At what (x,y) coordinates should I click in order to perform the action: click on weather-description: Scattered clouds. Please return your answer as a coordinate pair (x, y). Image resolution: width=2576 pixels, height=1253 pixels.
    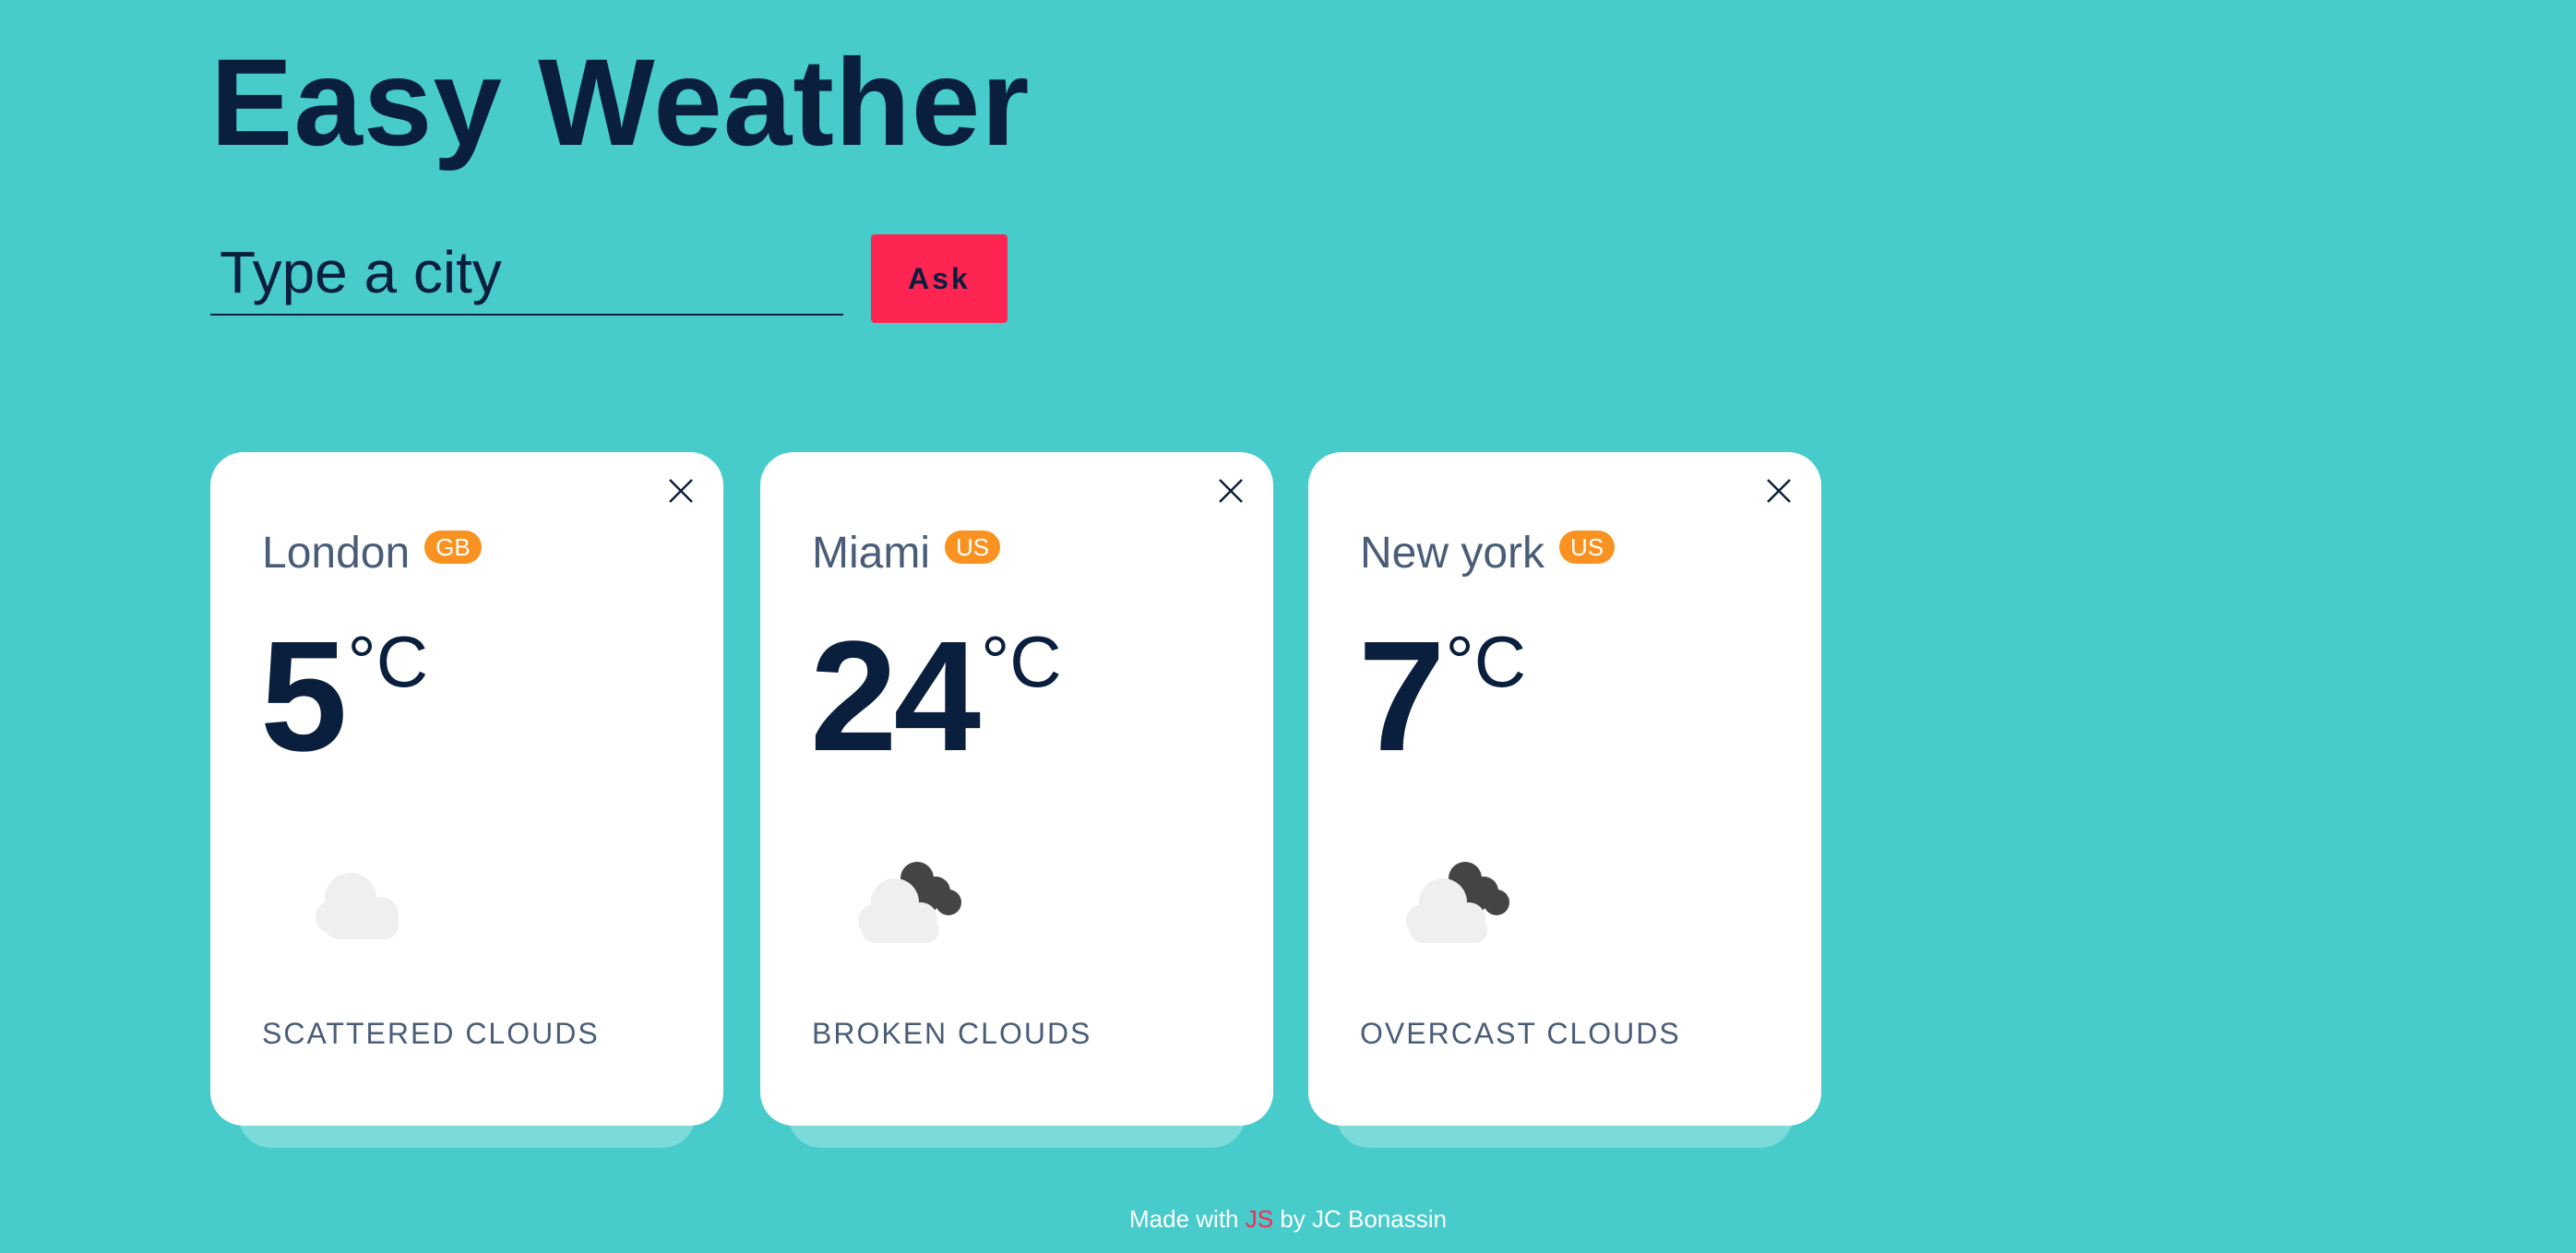
    Looking at the image, I should click on (431, 1034).